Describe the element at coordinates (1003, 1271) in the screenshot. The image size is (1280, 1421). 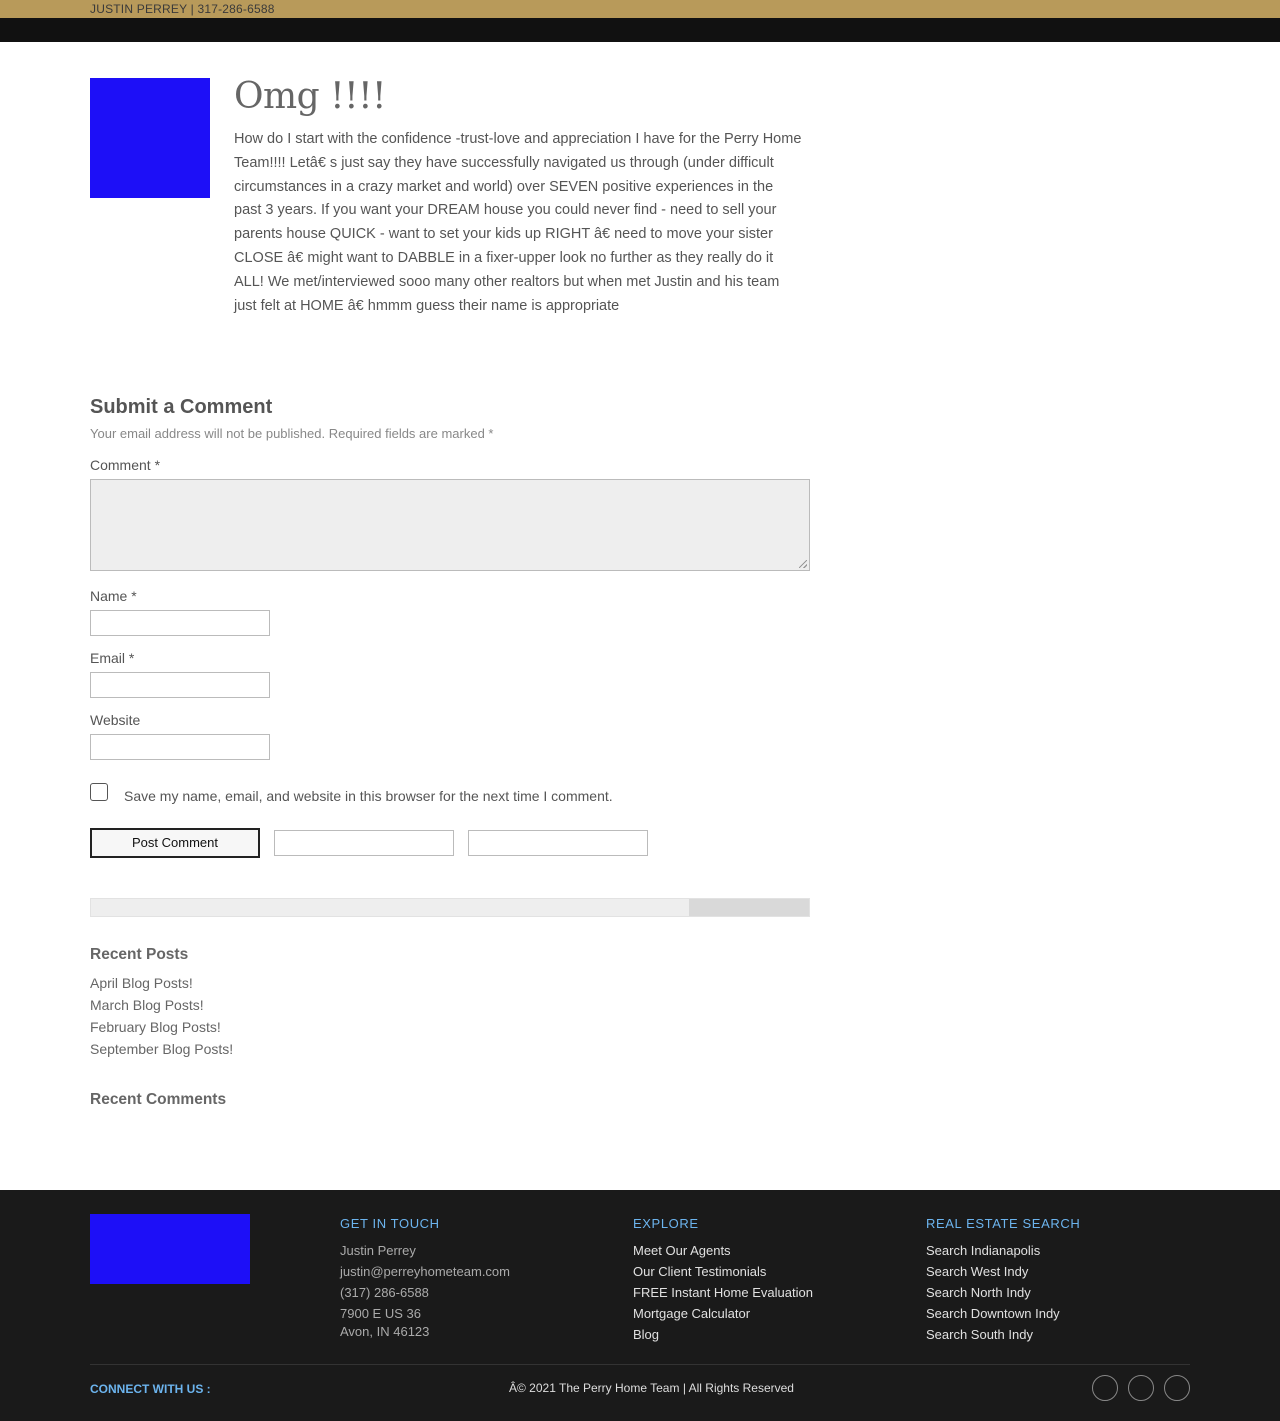
I see `search-link: Search West Indy` at that location.